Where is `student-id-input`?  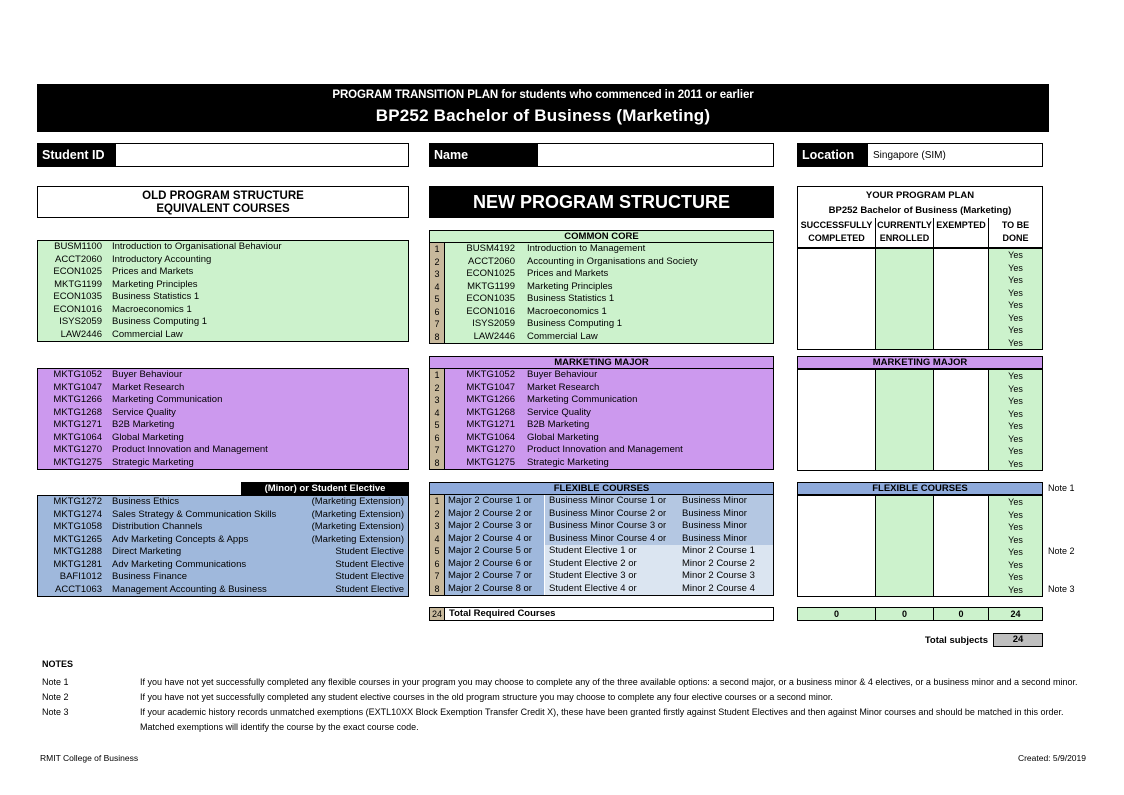
student-id-input is located at coordinates (262, 155).